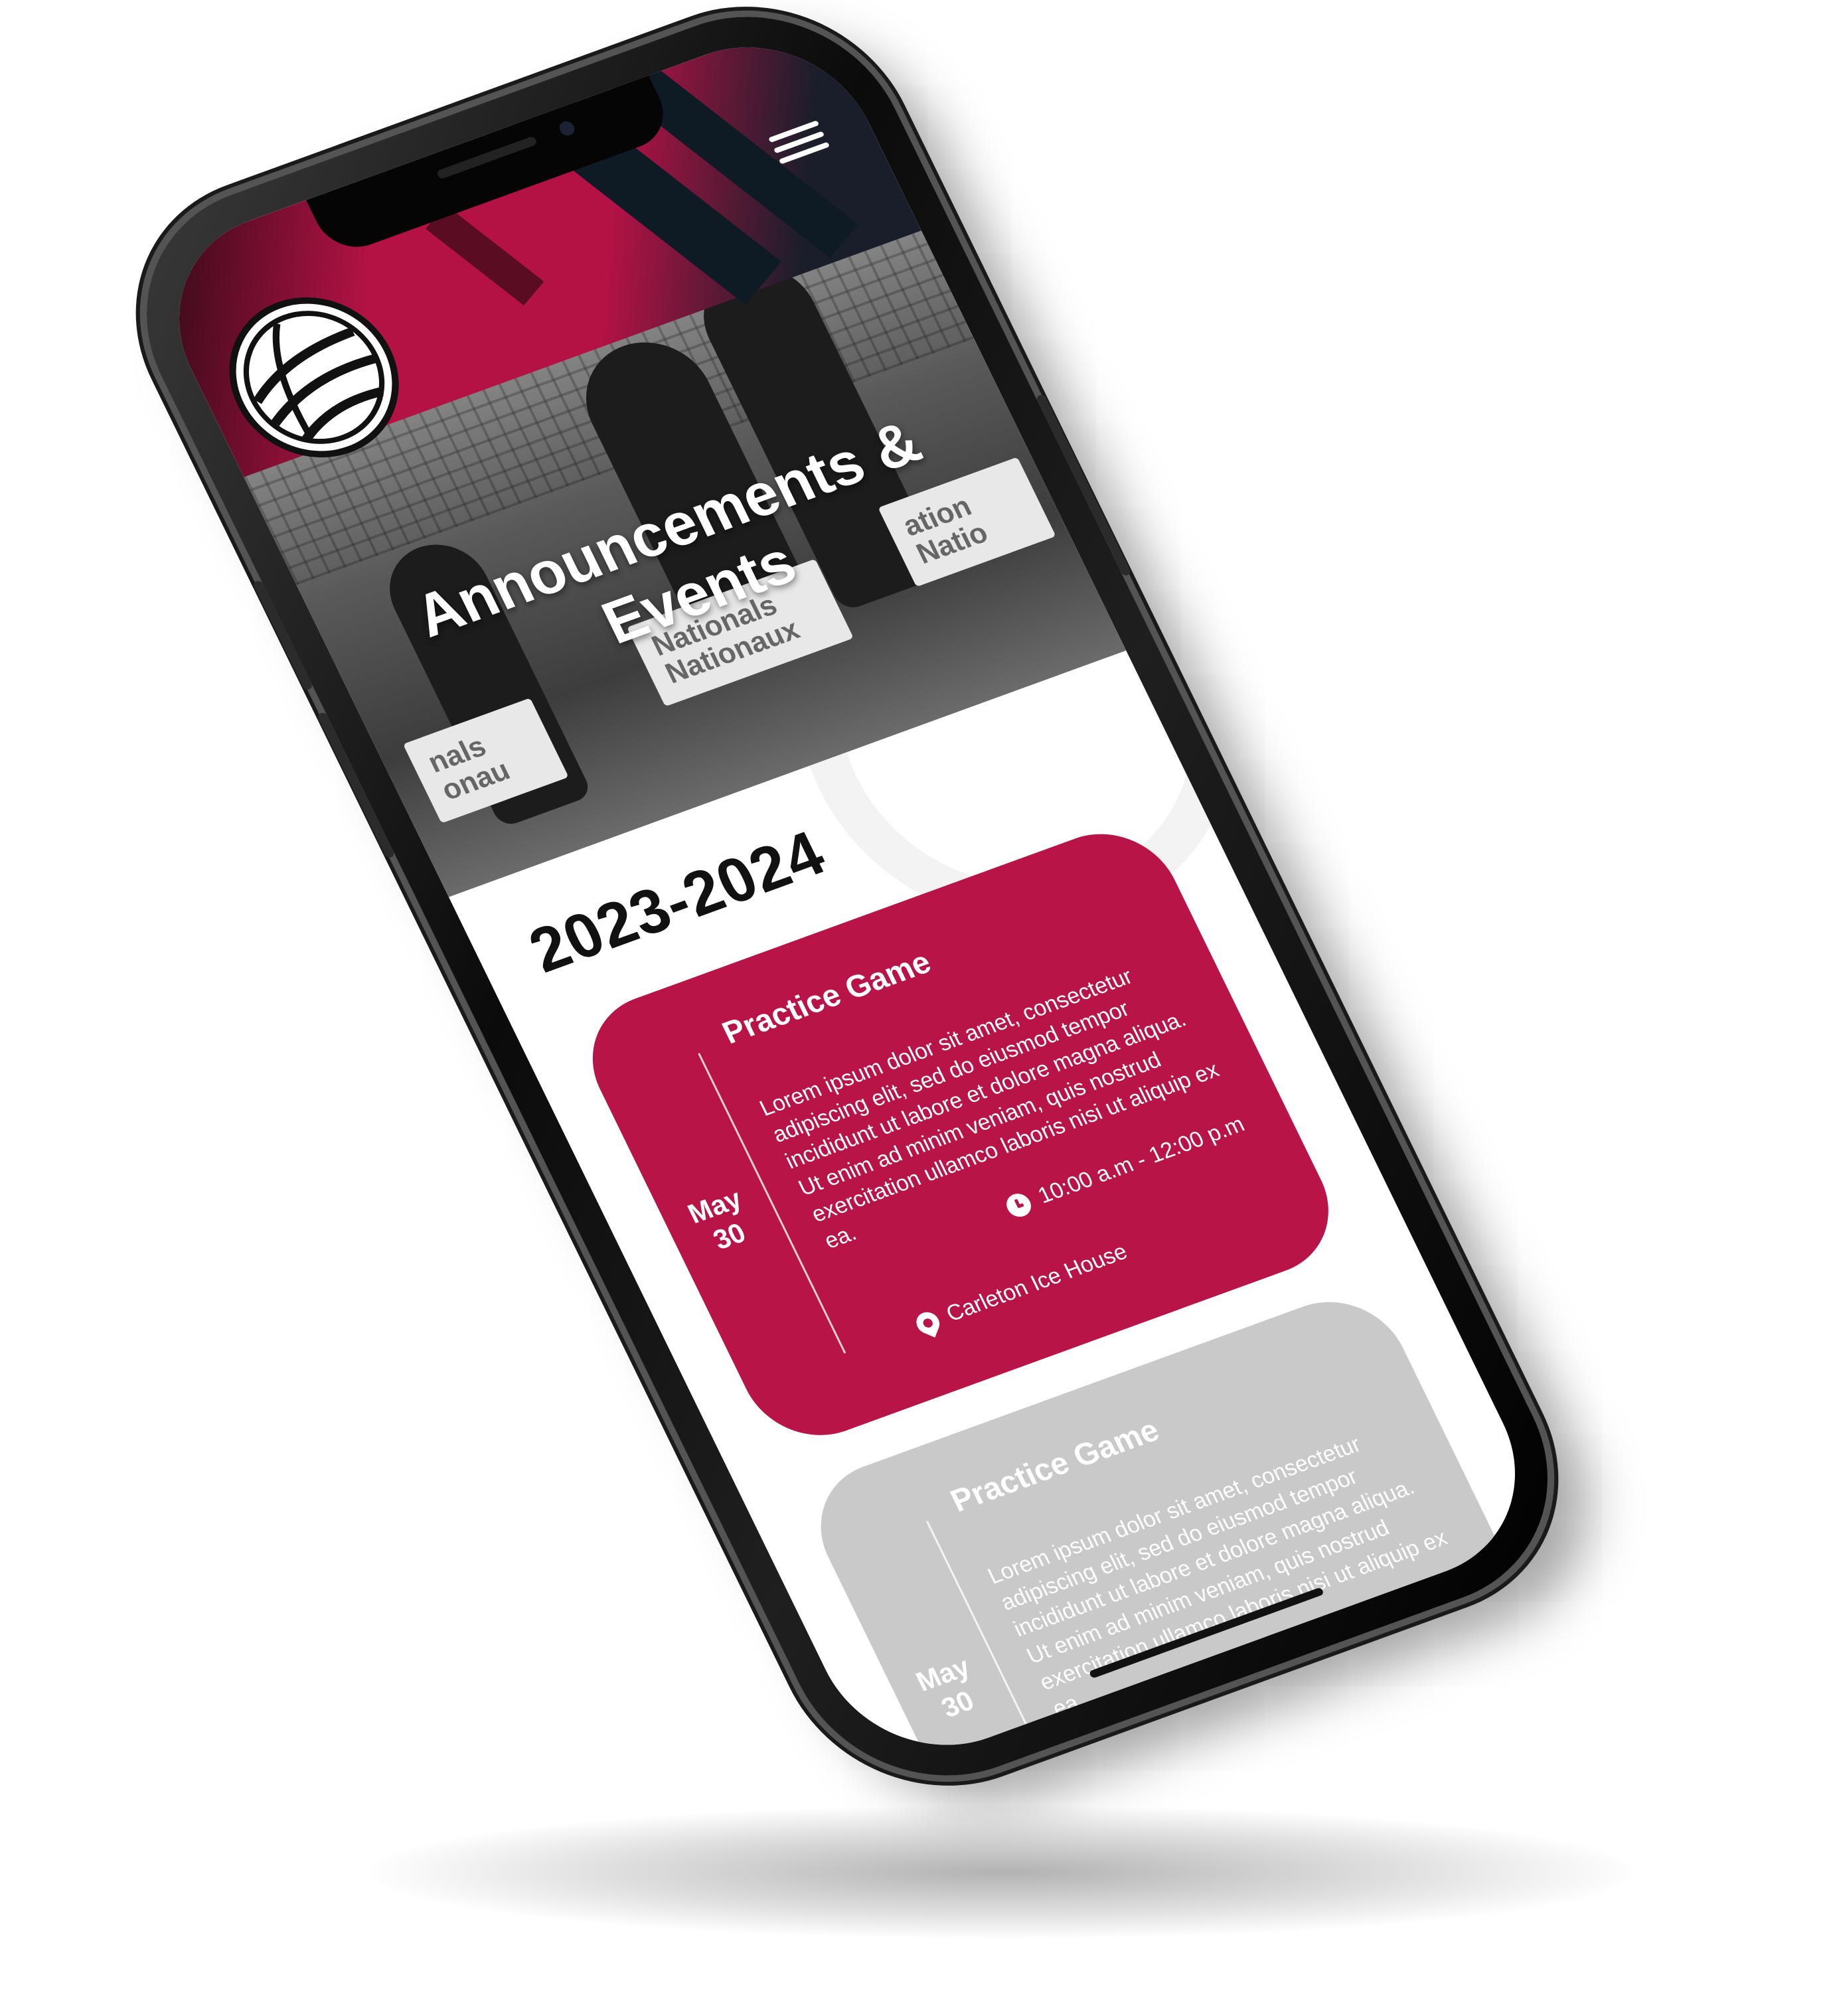  What do you see at coordinates (928, 1323) in the screenshot?
I see `location-pin-icon` at bounding box center [928, 1323].